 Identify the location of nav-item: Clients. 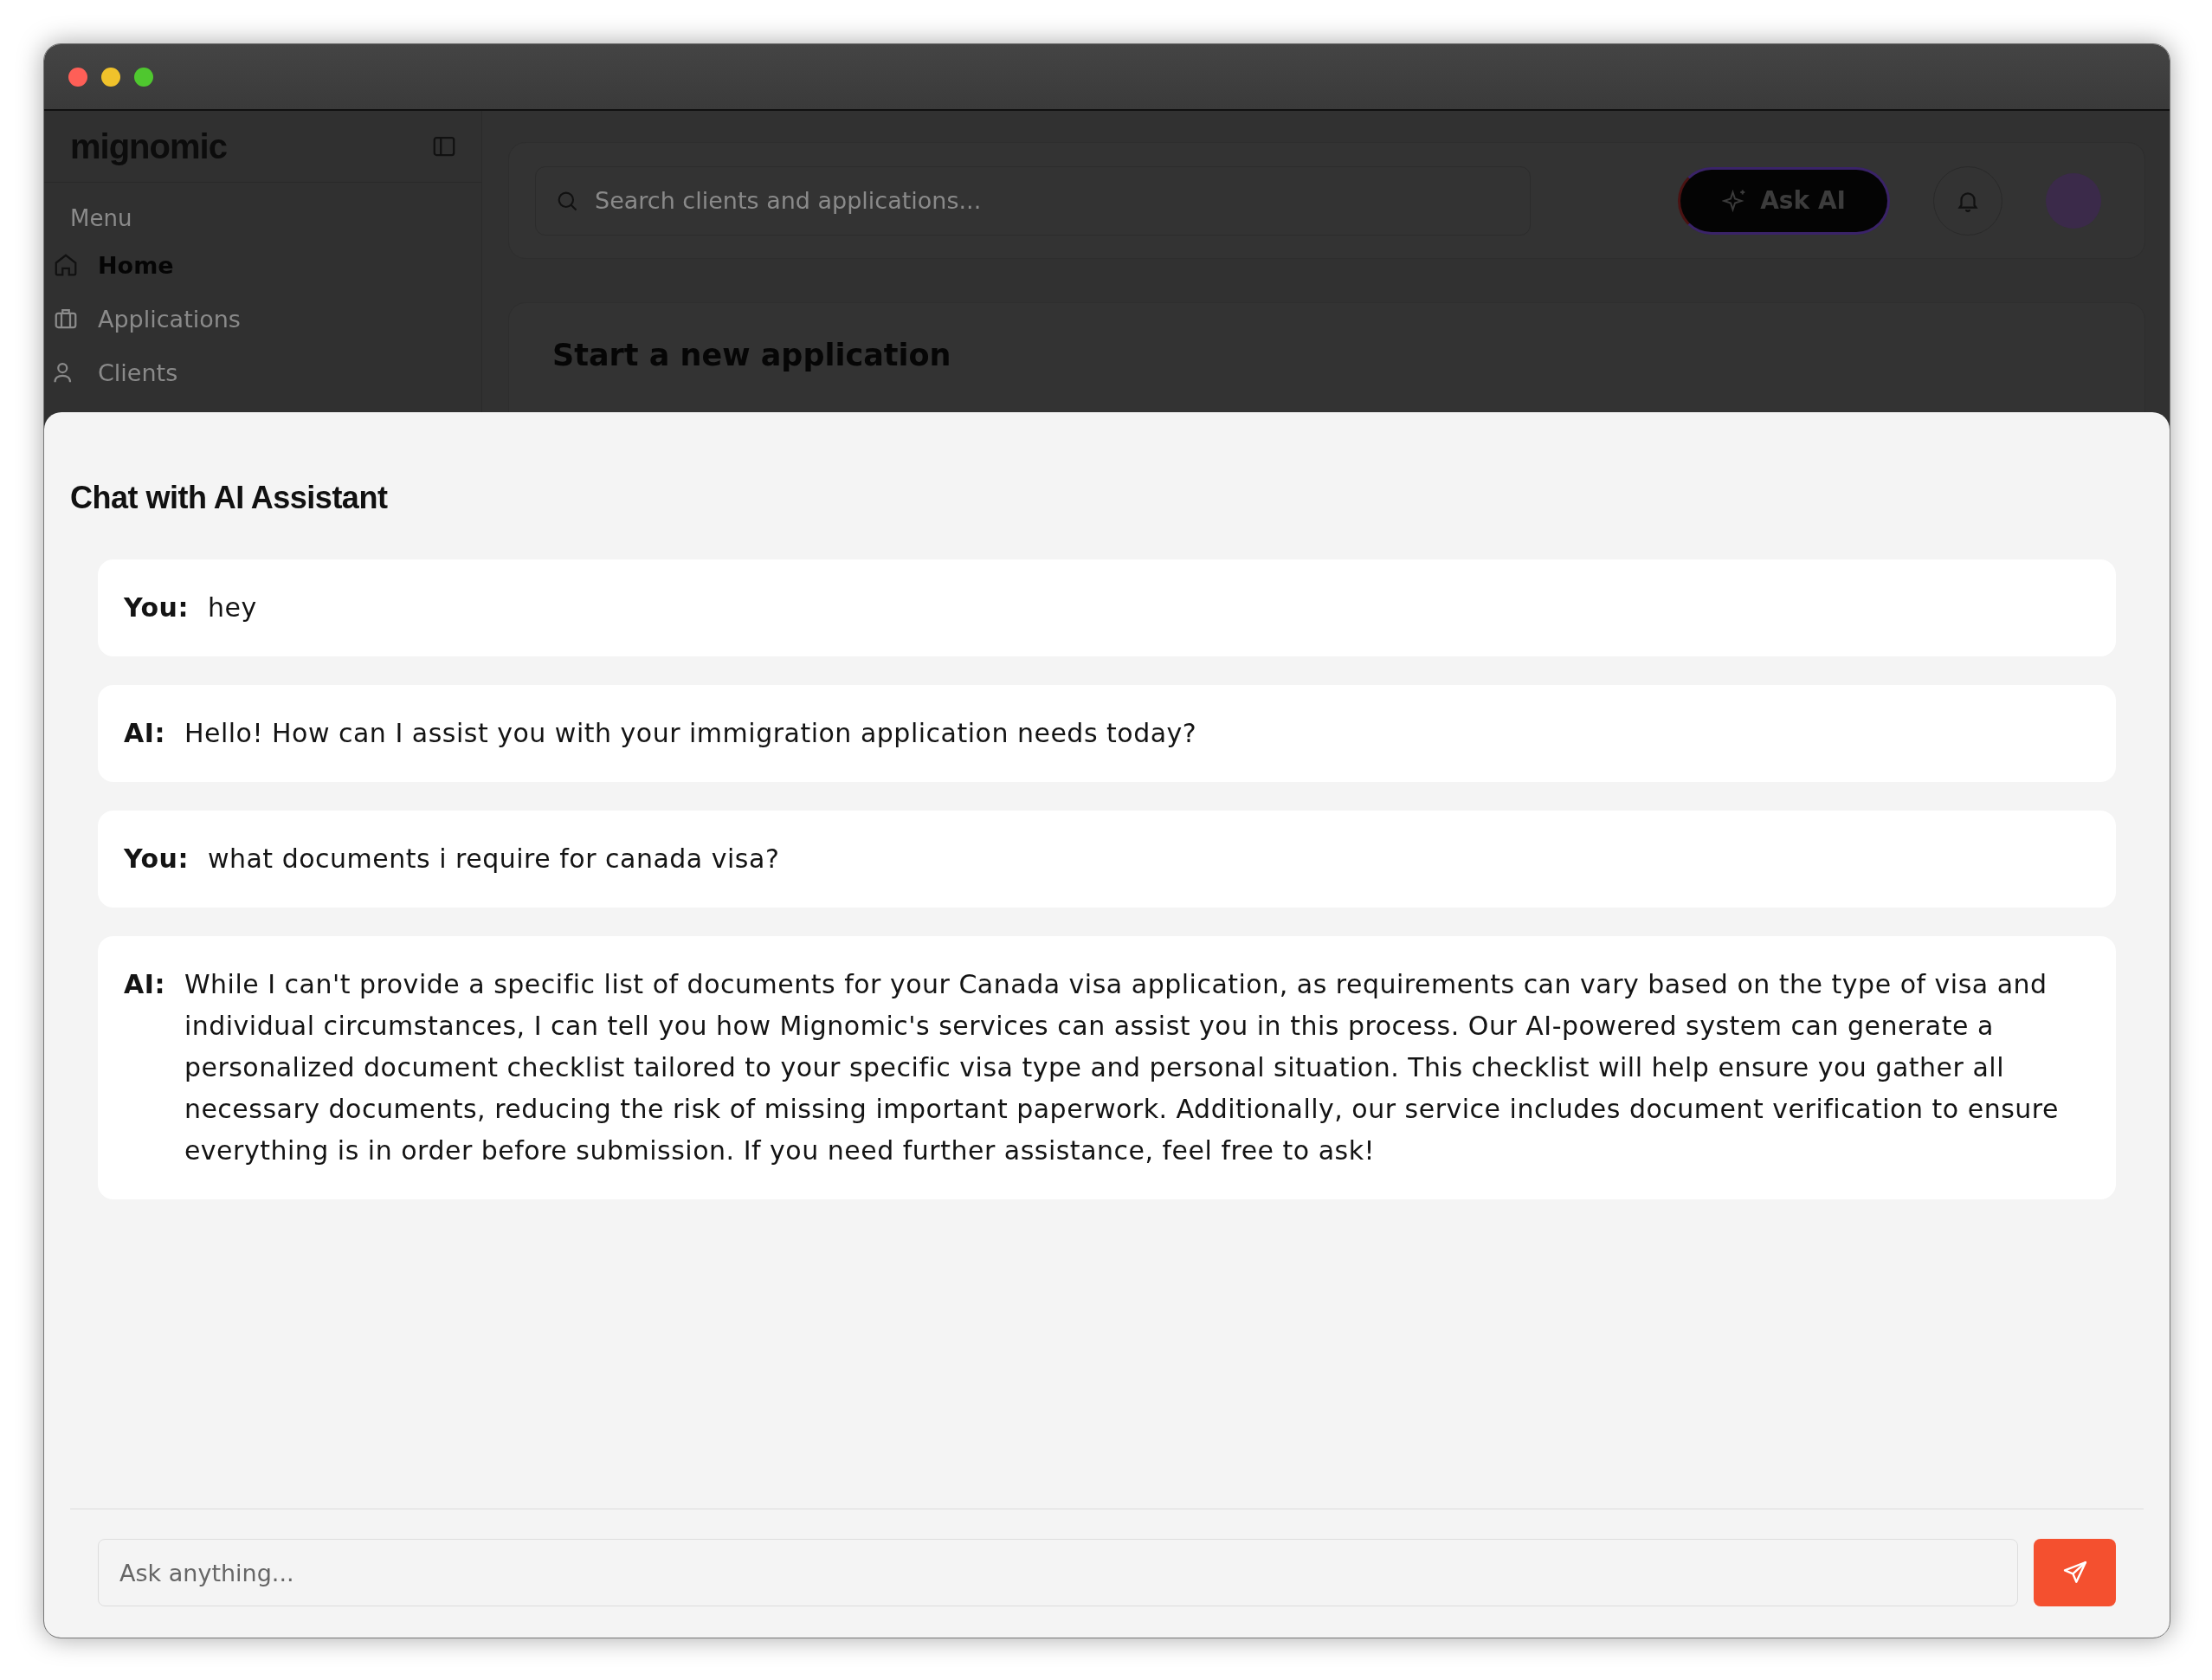
(262, 372).